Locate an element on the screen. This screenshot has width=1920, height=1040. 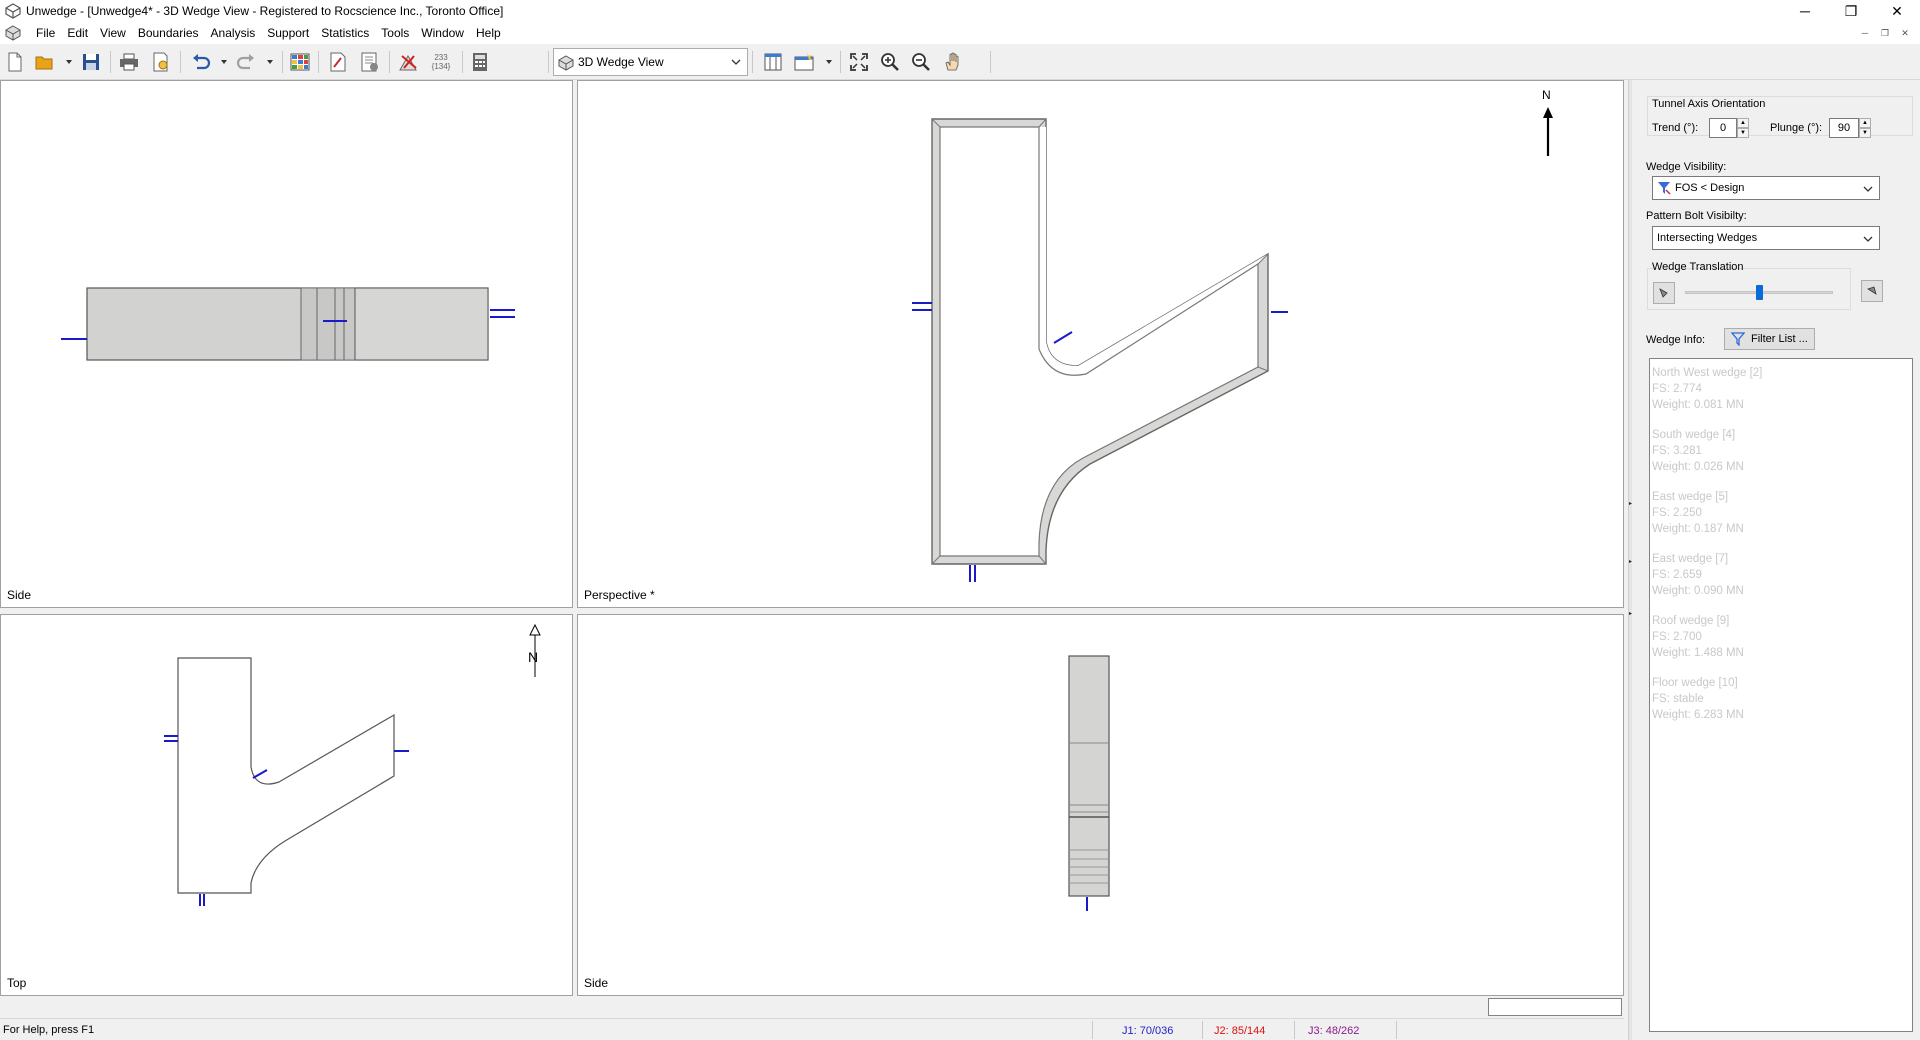
menu-help: Help is located at coordinates (488, 33).